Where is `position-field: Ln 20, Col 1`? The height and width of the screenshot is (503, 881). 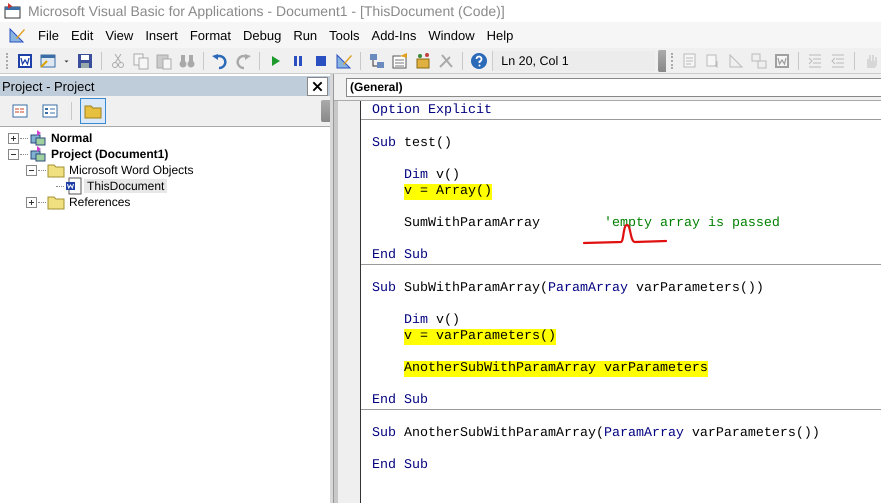
position-field: Ln 20, Col 1 is located at coordinates (574, 60).